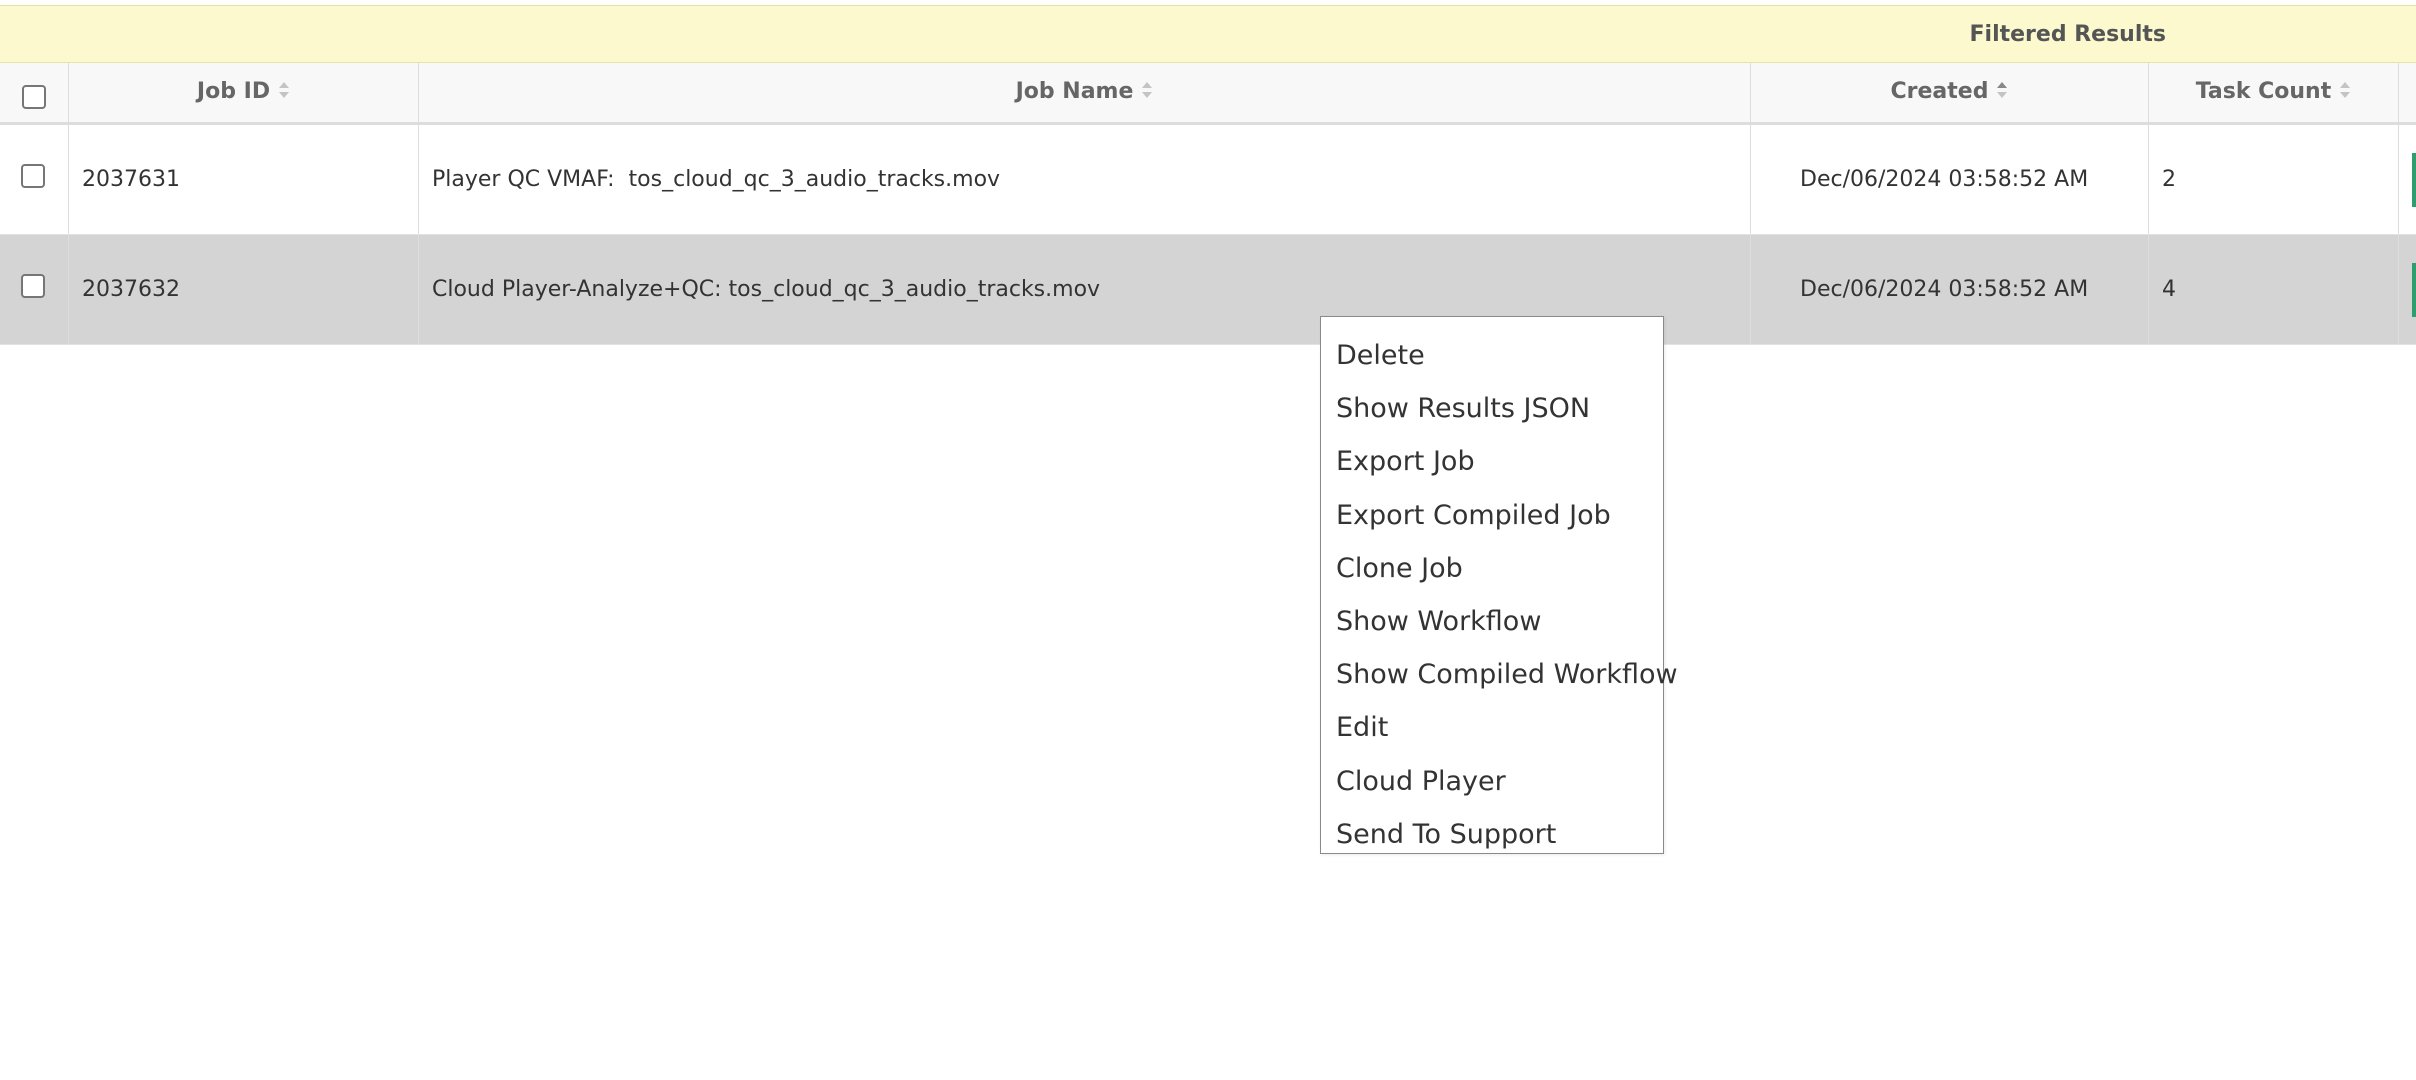  I want to click on header-task-count: Task Count, so click(2274, 92).